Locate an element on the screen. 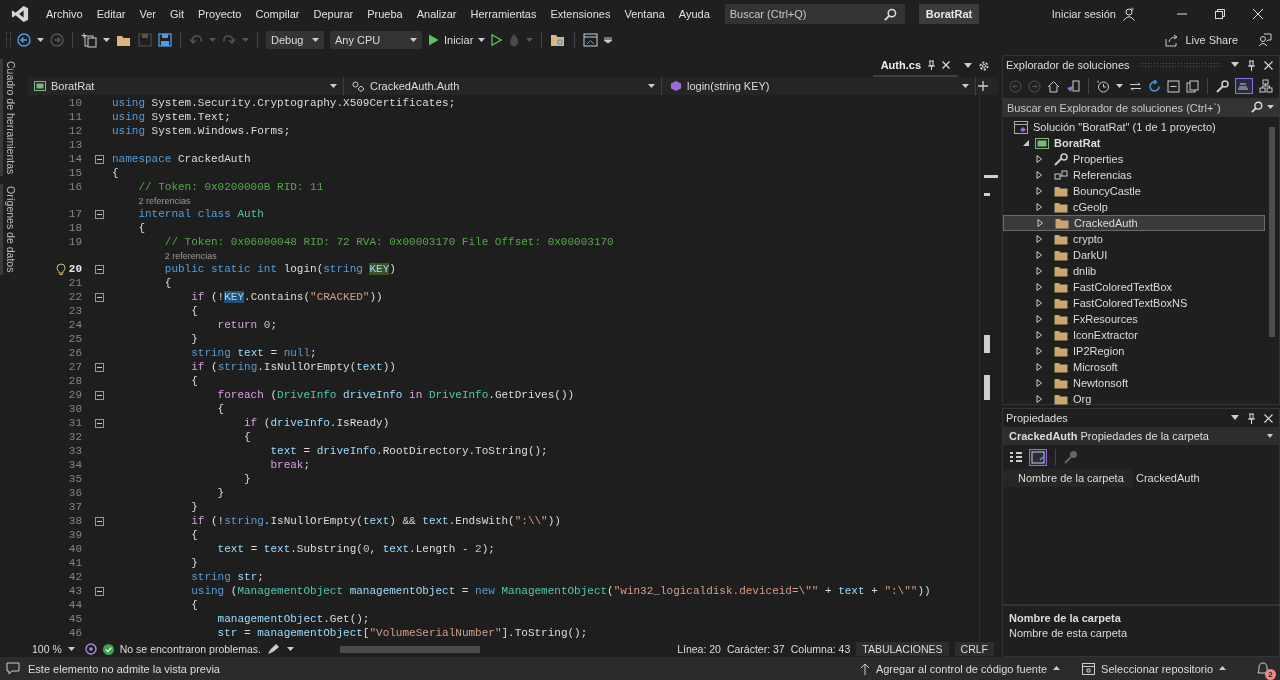 Image resolution: width=1280 pixels, height=680 pixels. tab-list-icon is located at coordinates (968, 66).